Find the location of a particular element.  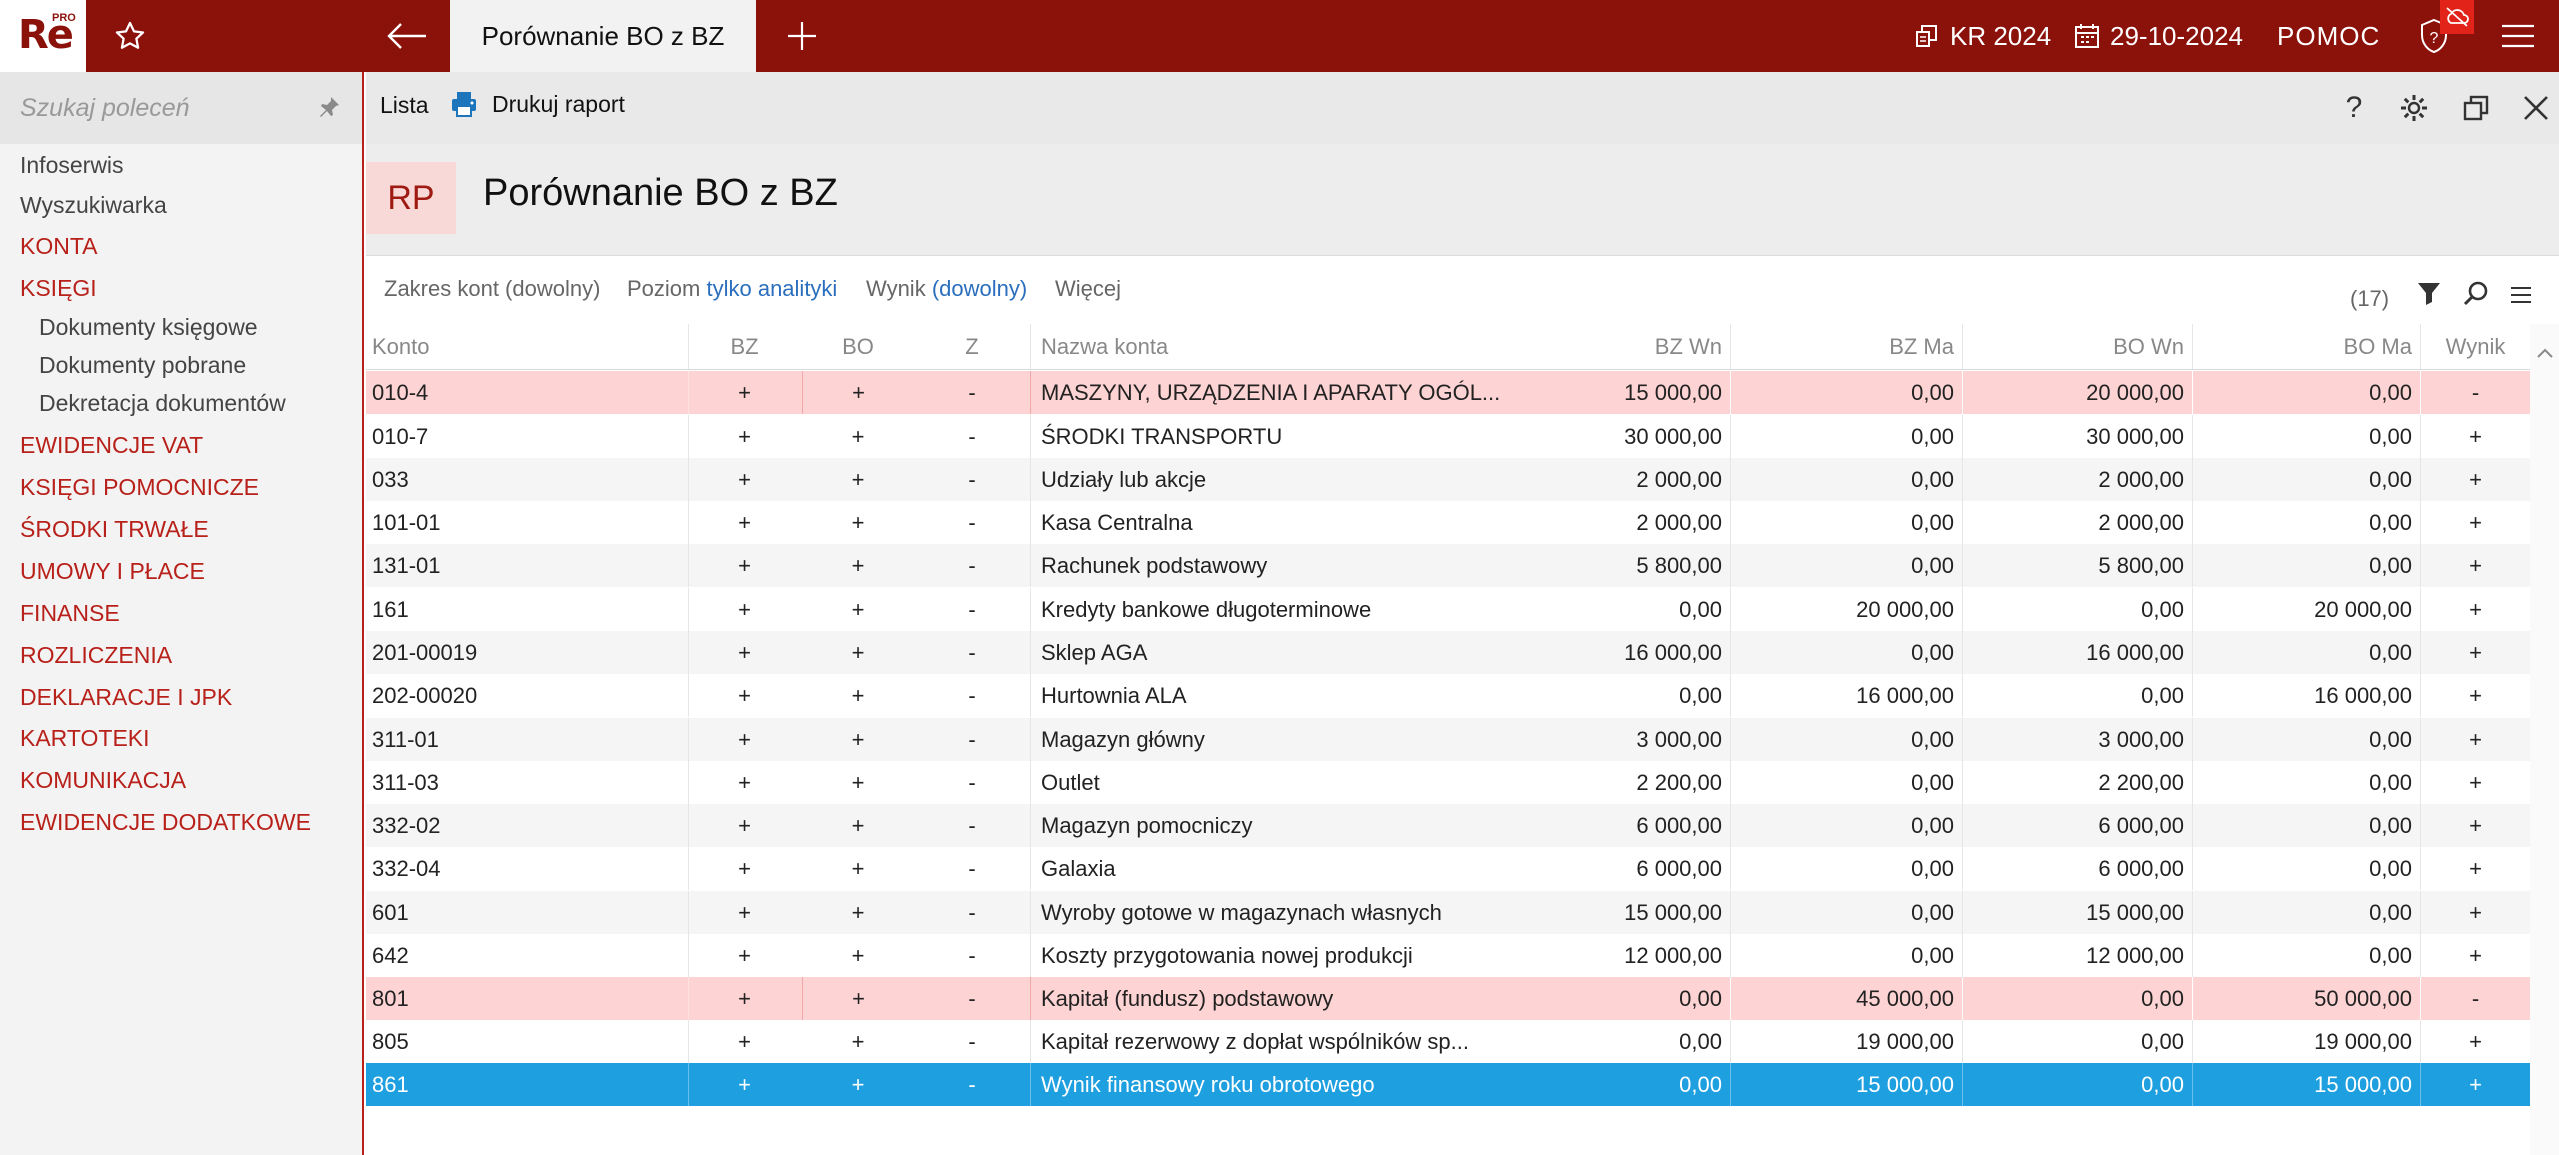

fiscal-year-selector: KR 2024 is located at coordinates (1982, 36).